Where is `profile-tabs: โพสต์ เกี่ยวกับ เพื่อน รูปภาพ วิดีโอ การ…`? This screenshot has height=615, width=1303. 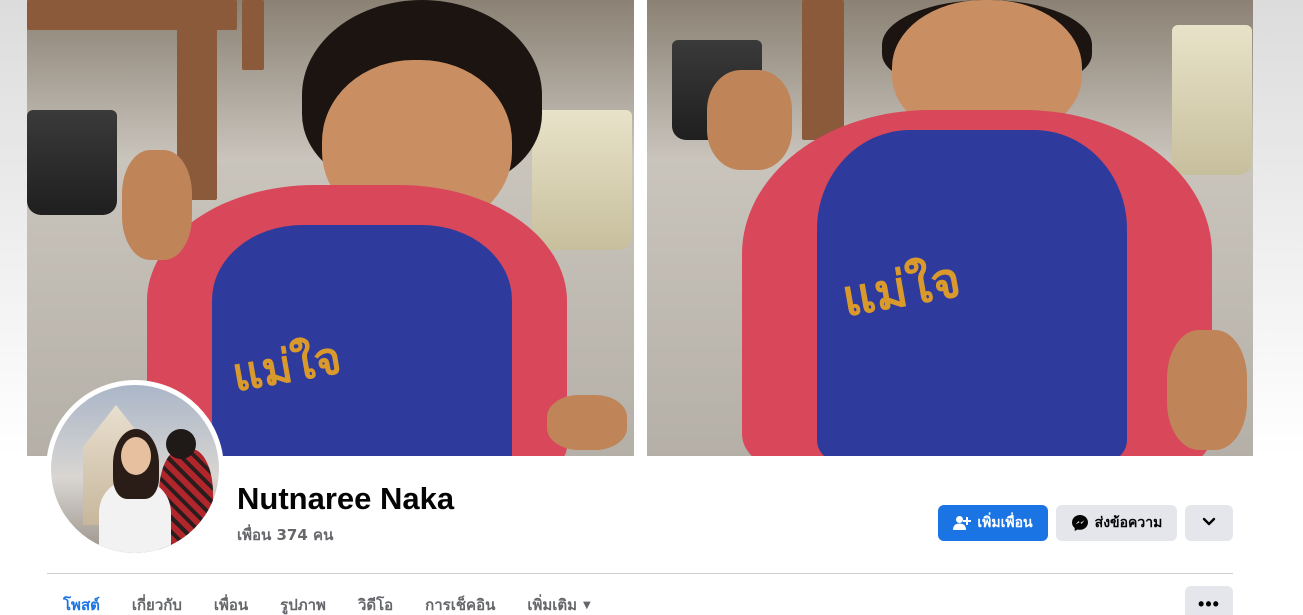
profile-tabs: โพสต์ เกี่ยวกับ เพื่อน รูปภาพ วิดีโอ การ… is located at coordinates (327, 600).